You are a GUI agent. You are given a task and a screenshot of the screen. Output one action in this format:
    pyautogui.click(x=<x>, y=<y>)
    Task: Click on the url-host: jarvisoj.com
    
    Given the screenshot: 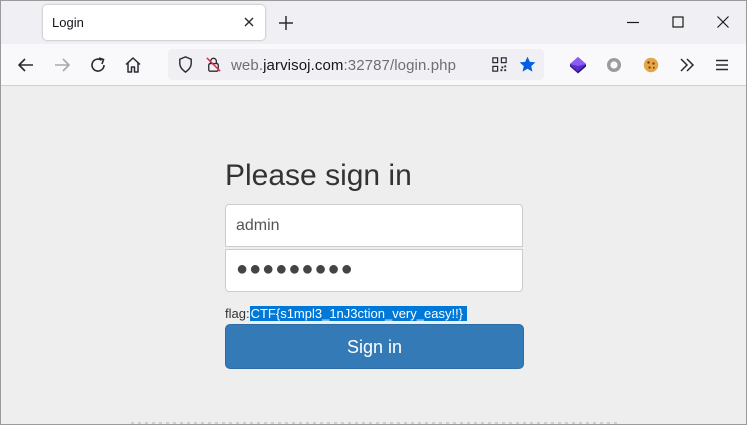 What is the action you would take?
    pyautogui.click(x=303, y=65)
    